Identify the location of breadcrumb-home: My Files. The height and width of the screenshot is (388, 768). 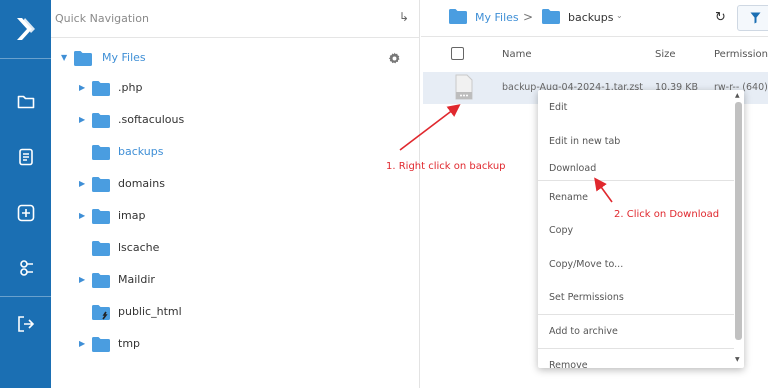
(497, 17).